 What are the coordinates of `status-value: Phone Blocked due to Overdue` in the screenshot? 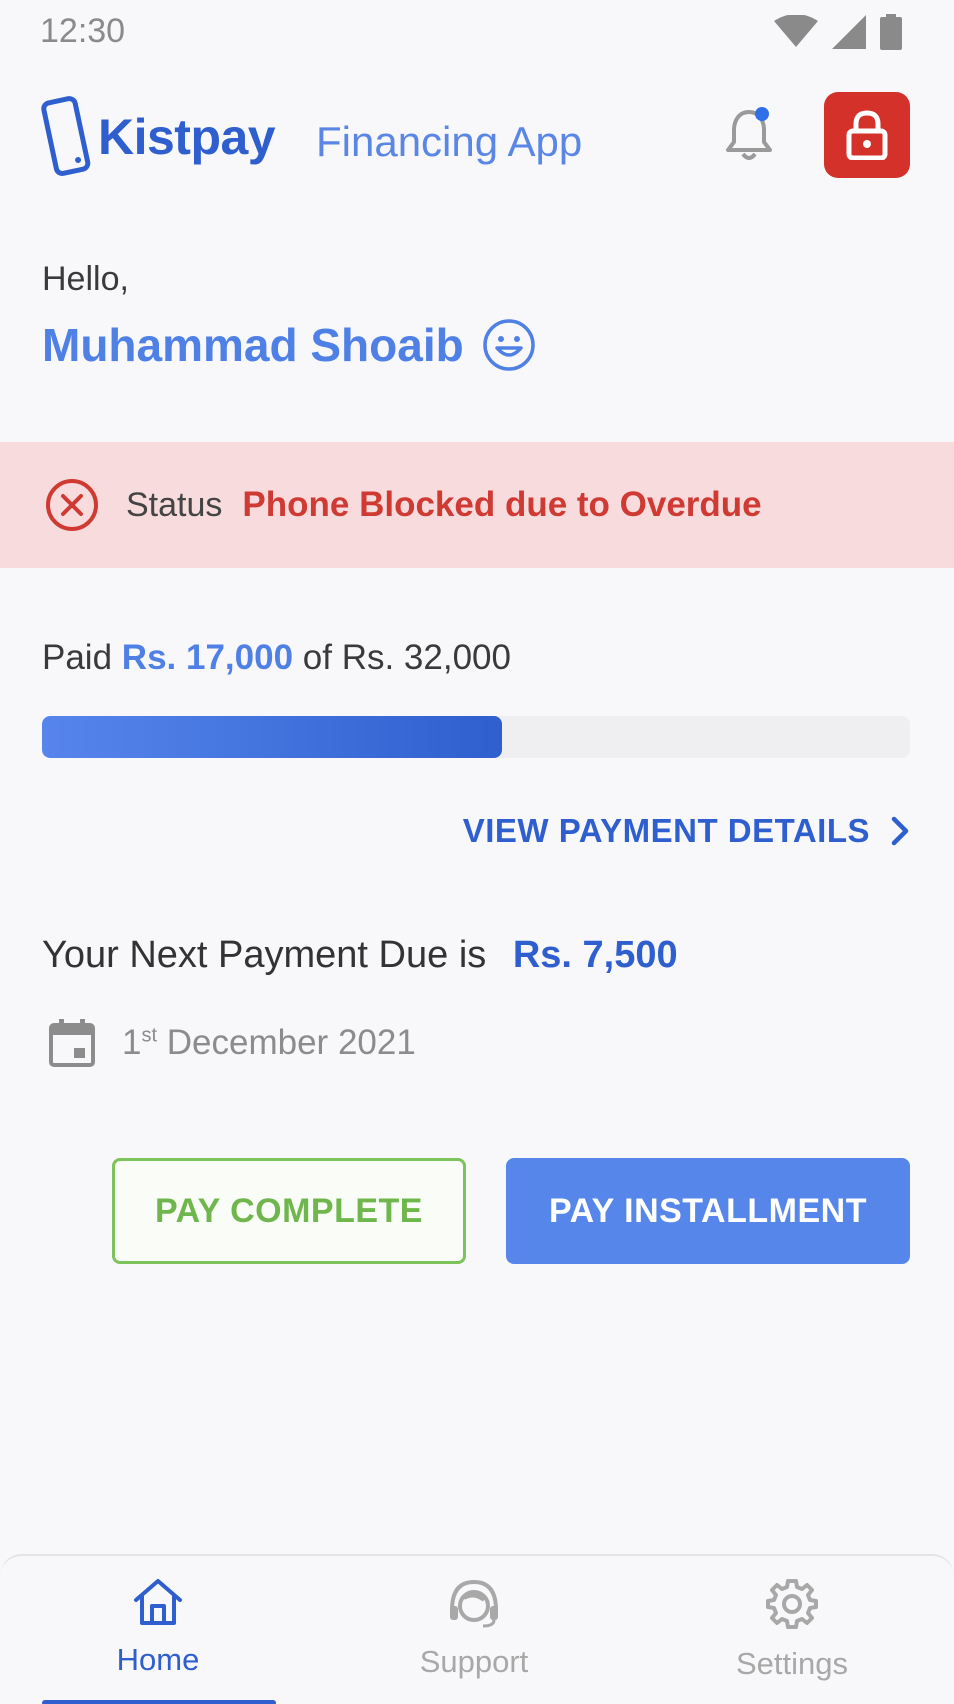 It's located at (502, 504).